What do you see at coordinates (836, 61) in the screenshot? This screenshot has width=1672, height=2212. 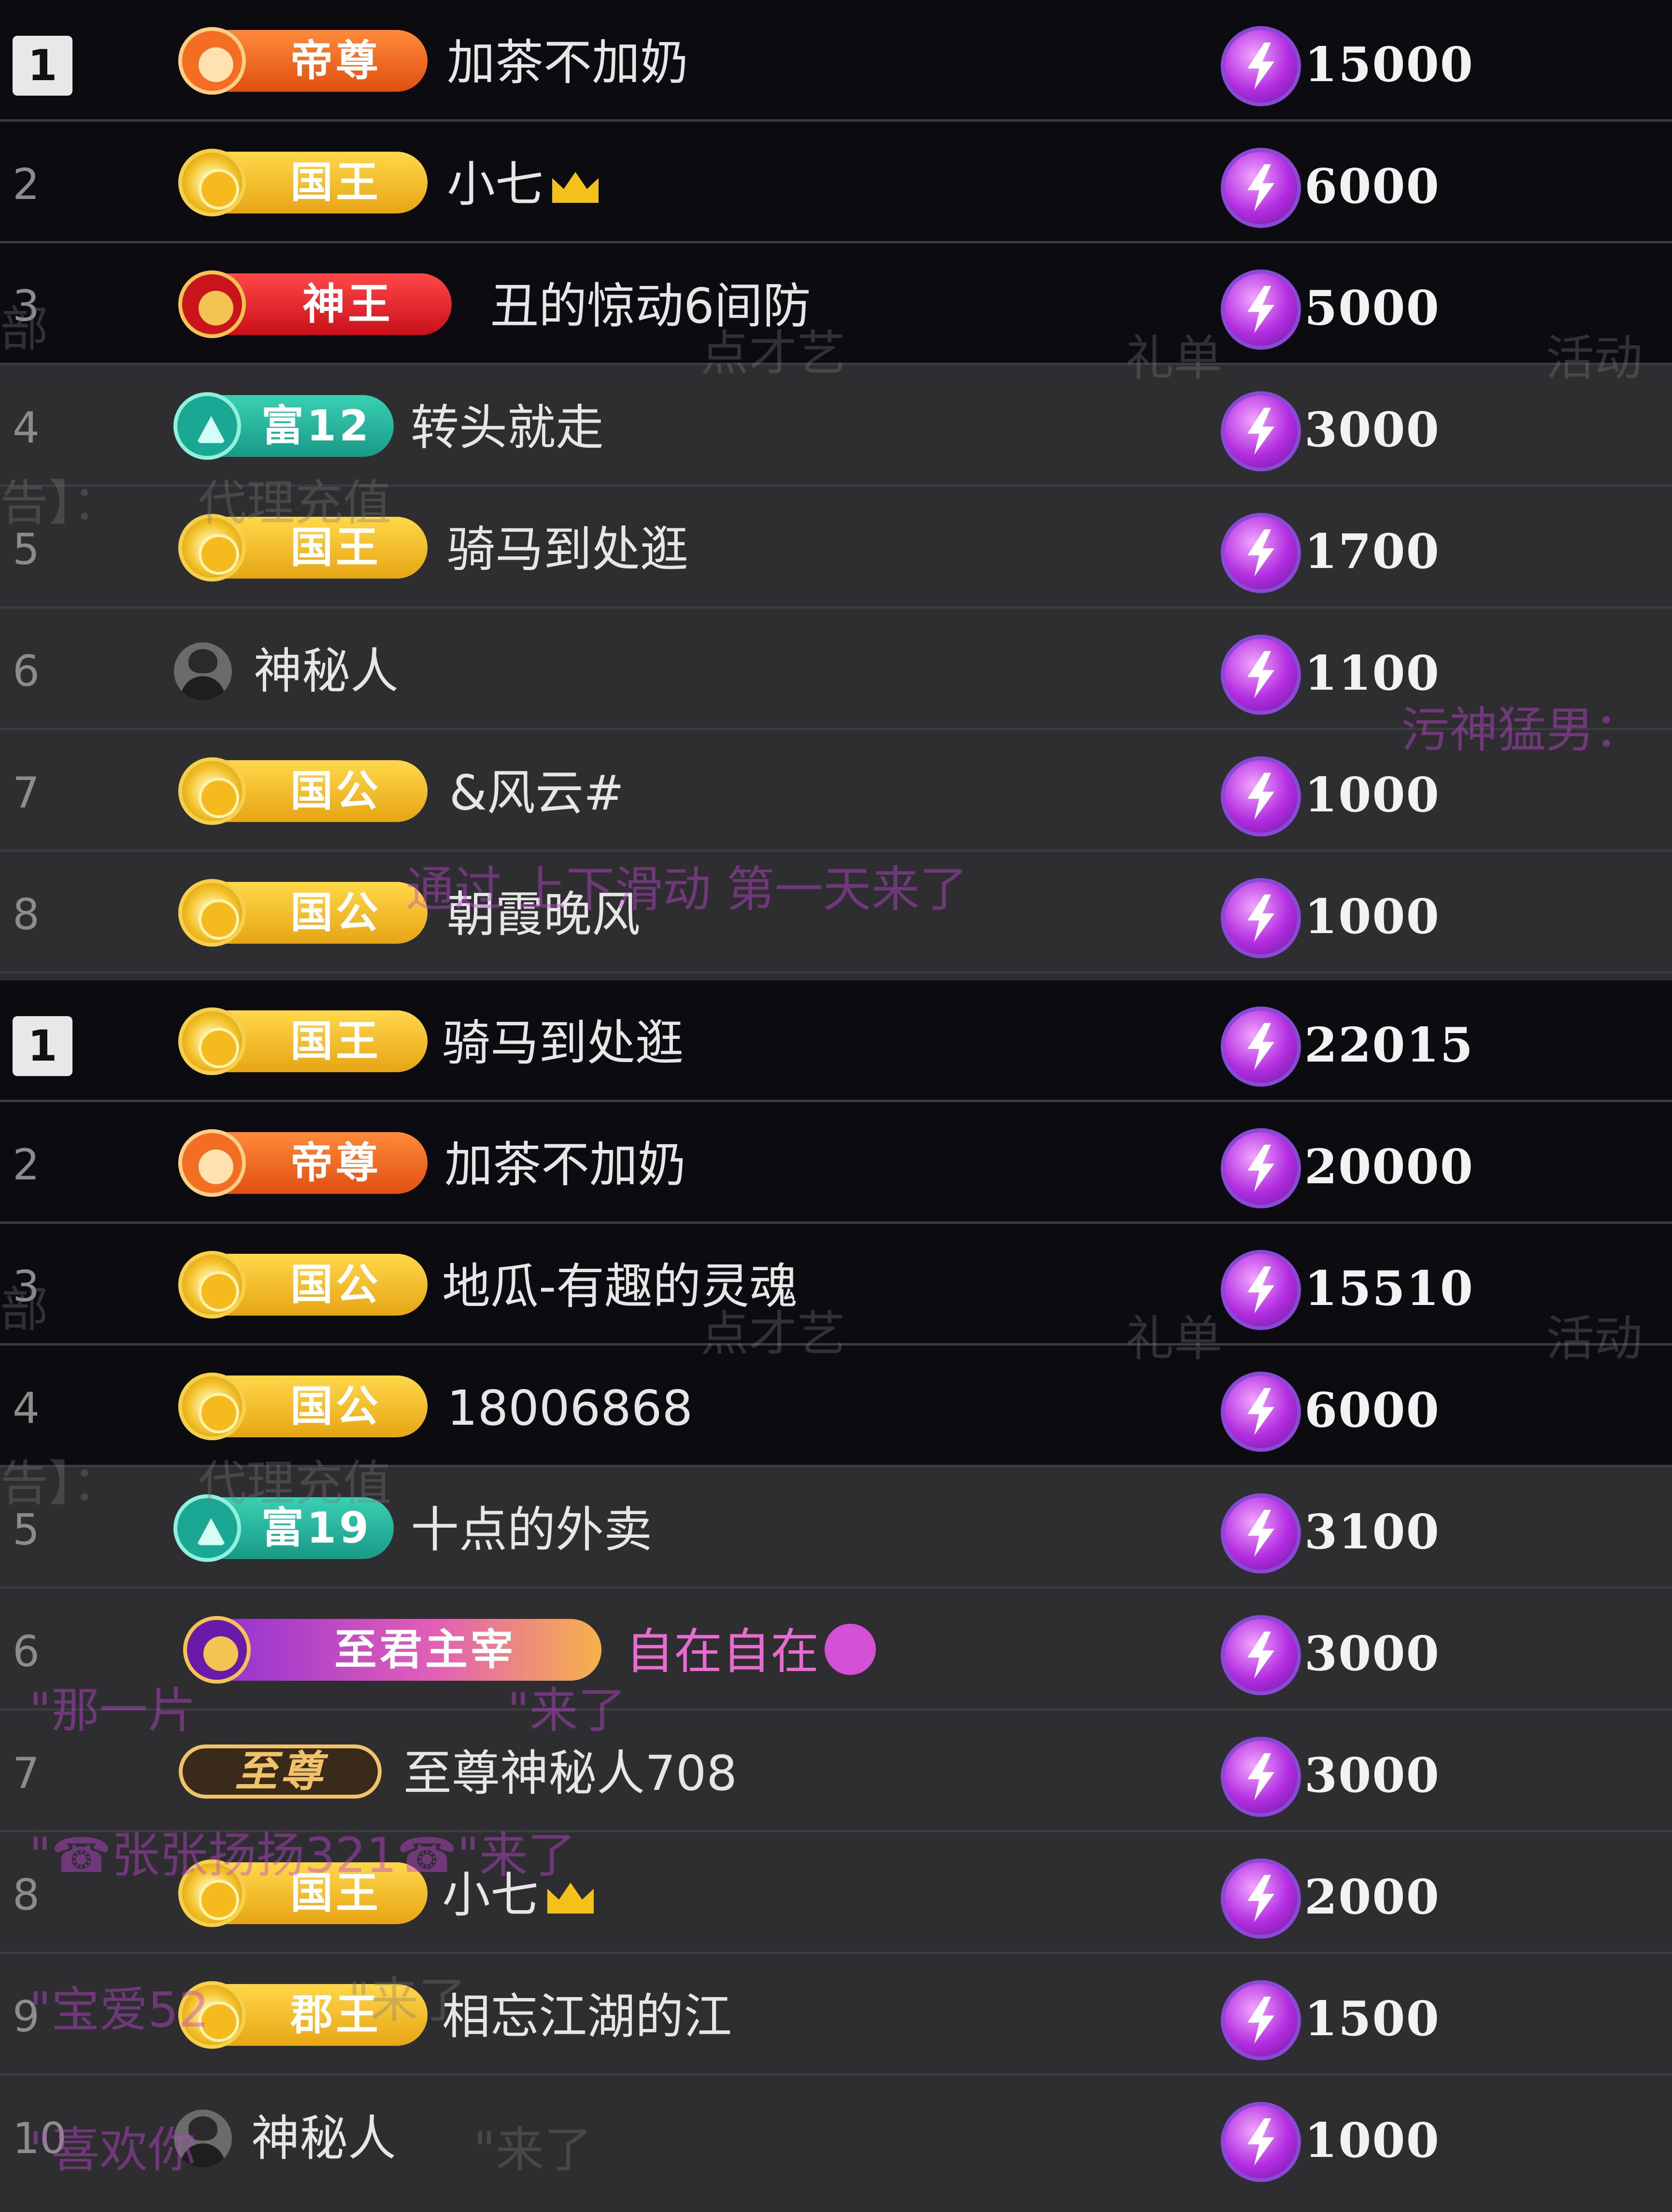 I see `leaderboard-row: 1 帝尊 加茶不加奶 15000` at bounding box center [836, 61].